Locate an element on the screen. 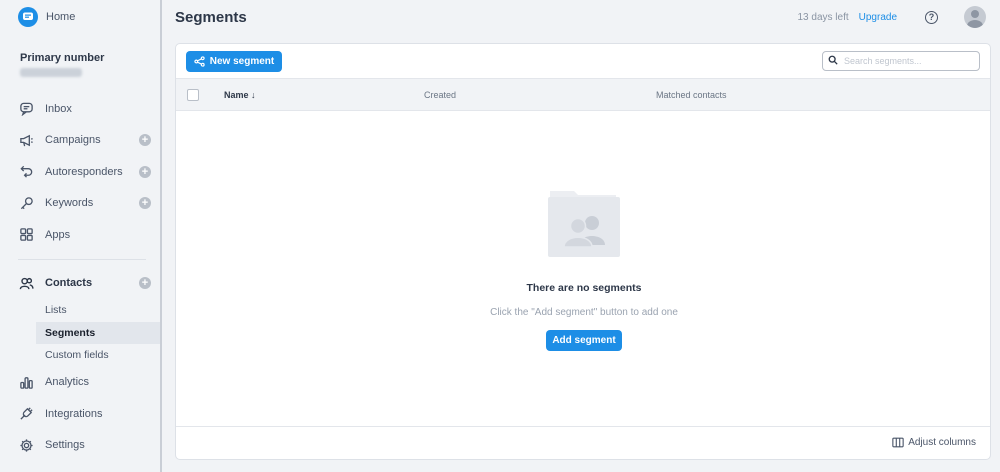 The height and width of the screenshot is (472, 1000). reply-icon is located at coordinates (26, 171).